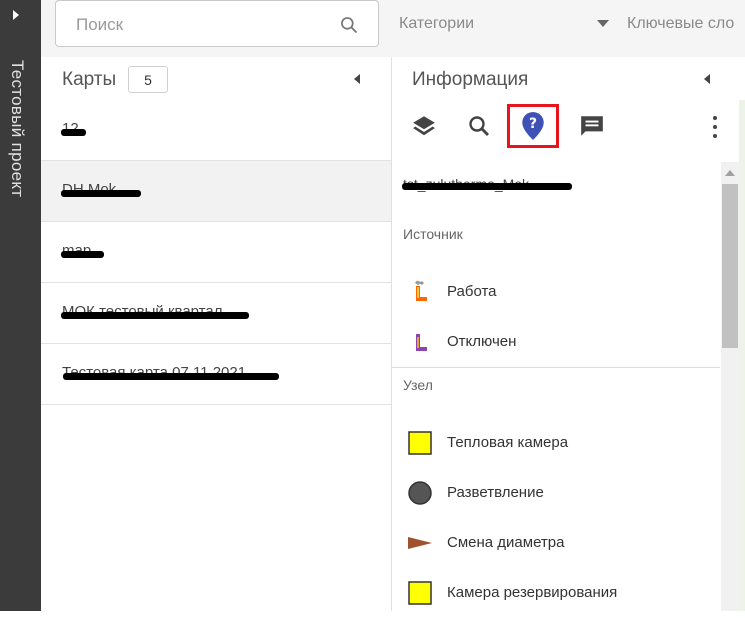  What do you see at coordinates (730, 266) in the screenshot?
I see `scroll-thumb` at bounding box center [730, 266].